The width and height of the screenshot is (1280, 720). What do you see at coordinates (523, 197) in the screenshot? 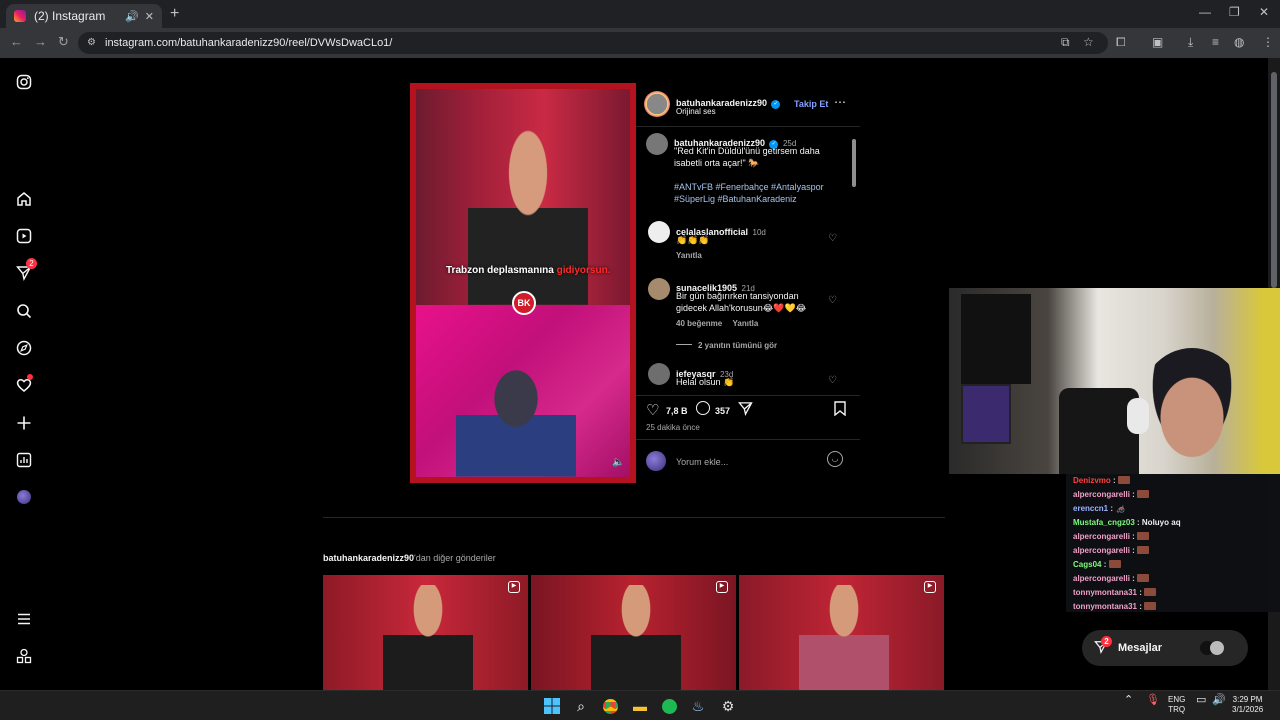
I see `video-top-frame: Trabzon deplasmanına gidiyorsun.` at bounding box center [523, 197].